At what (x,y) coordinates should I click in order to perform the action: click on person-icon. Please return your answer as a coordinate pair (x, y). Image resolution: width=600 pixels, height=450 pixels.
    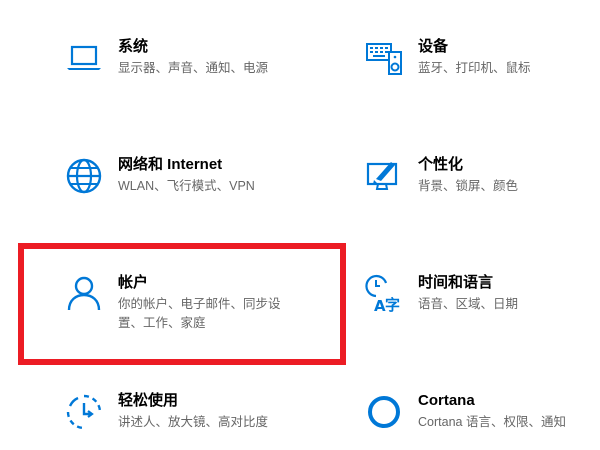
    Looking at the image, I should click on (84, 294).